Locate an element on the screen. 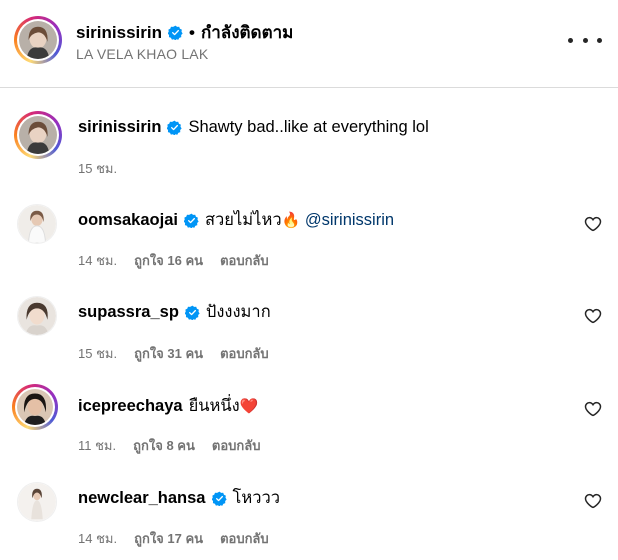 The image size is (618, 560). comment-likes: ถูกใจ 16 คน is located at coordinates (168, 260).